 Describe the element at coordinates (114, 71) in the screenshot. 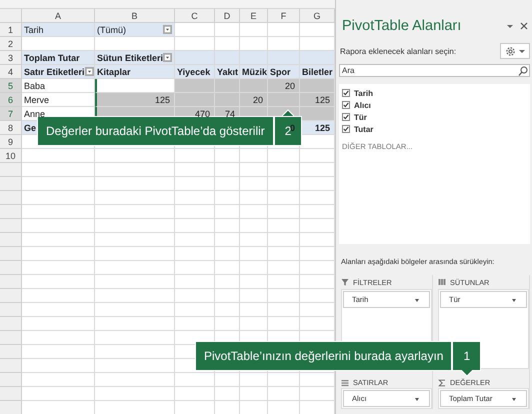

I see `cell-text: Kitaplar` at that location.